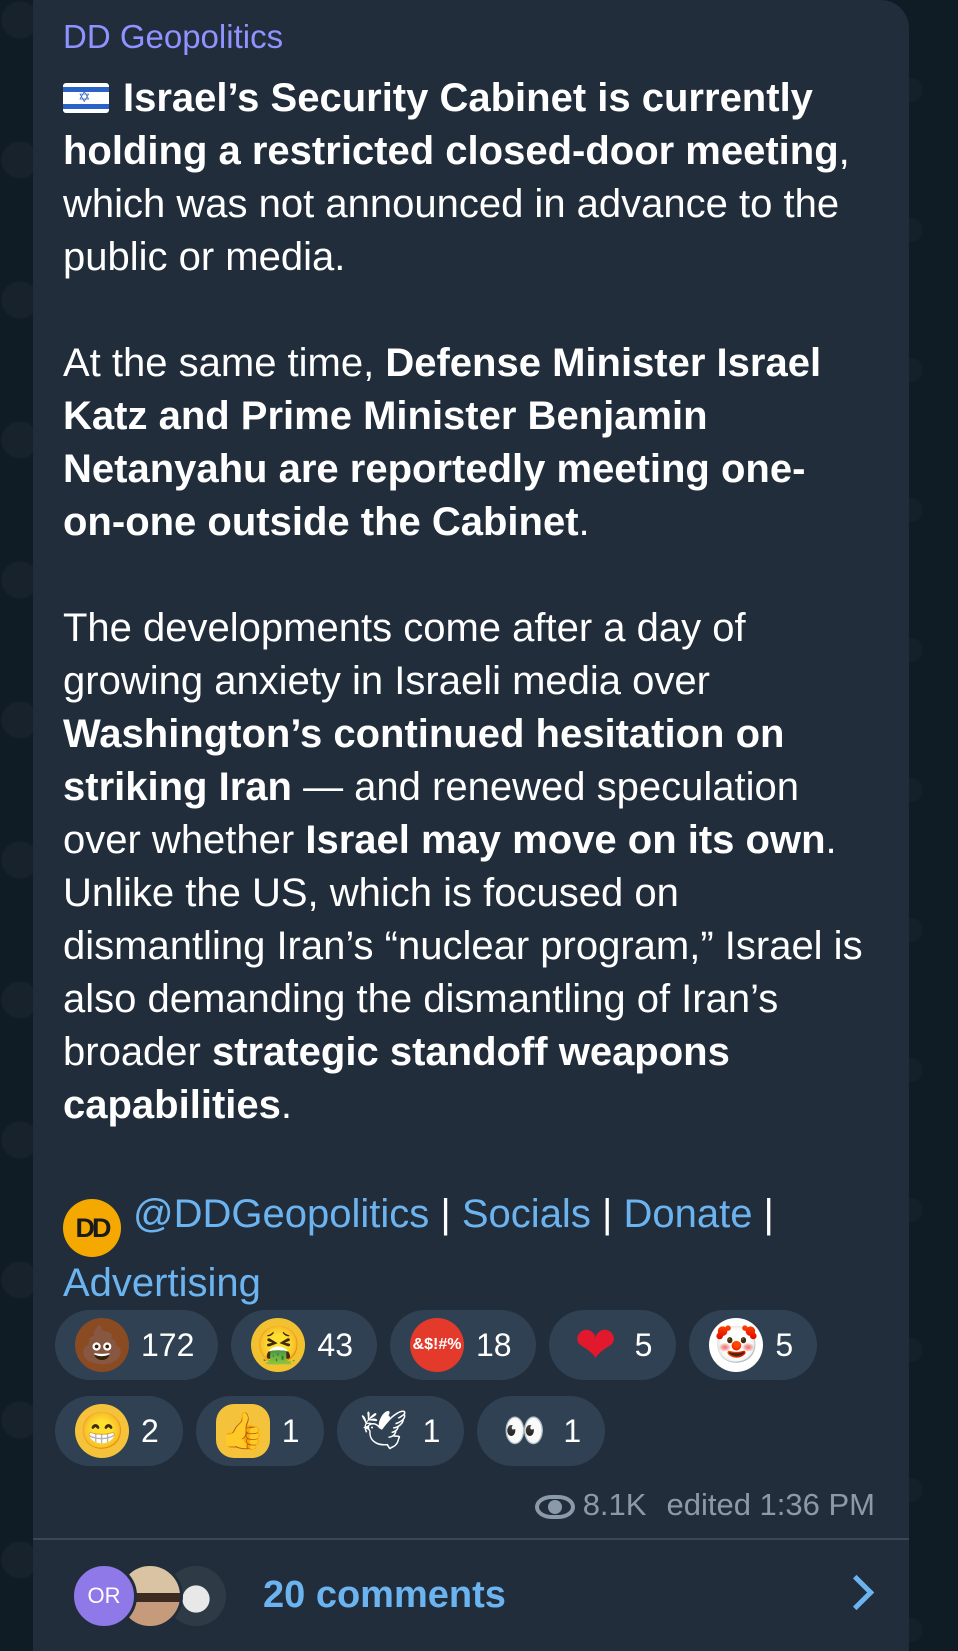 The image size is (958, 1651). What do you see at coordinates (150, 1430) in the screenshot?
I see `reaction-count: 2` at bounding box center [150, 1430].